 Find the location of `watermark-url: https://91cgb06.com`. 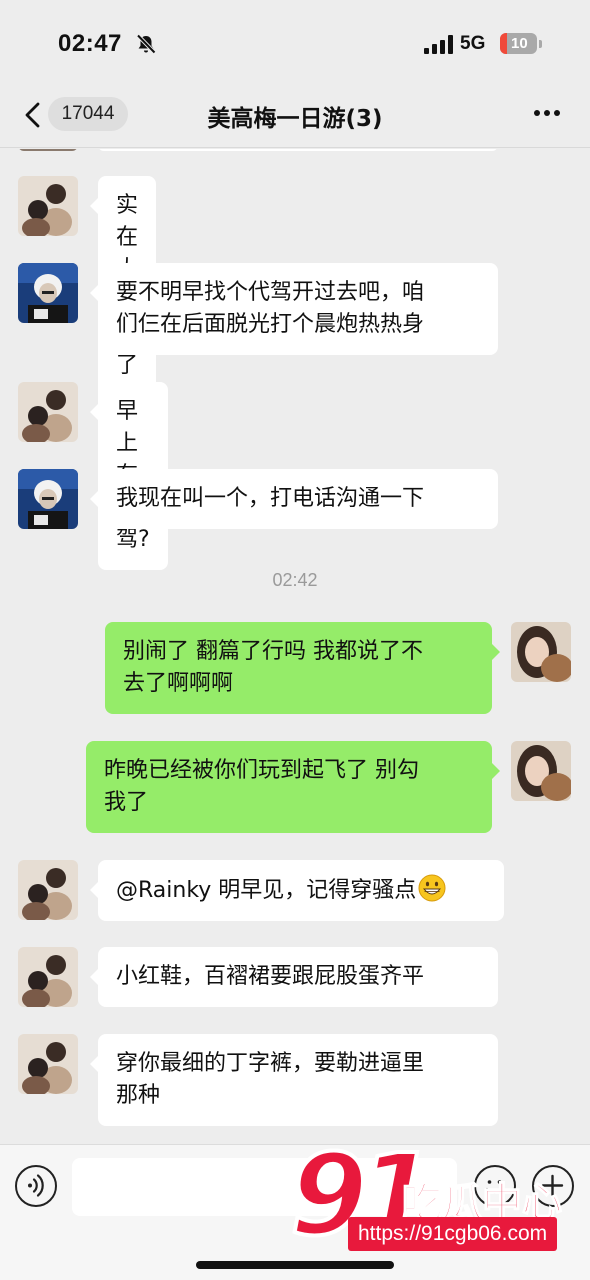

watermark-url: https://91cgb06.com is located at coordinates (453, 1234).